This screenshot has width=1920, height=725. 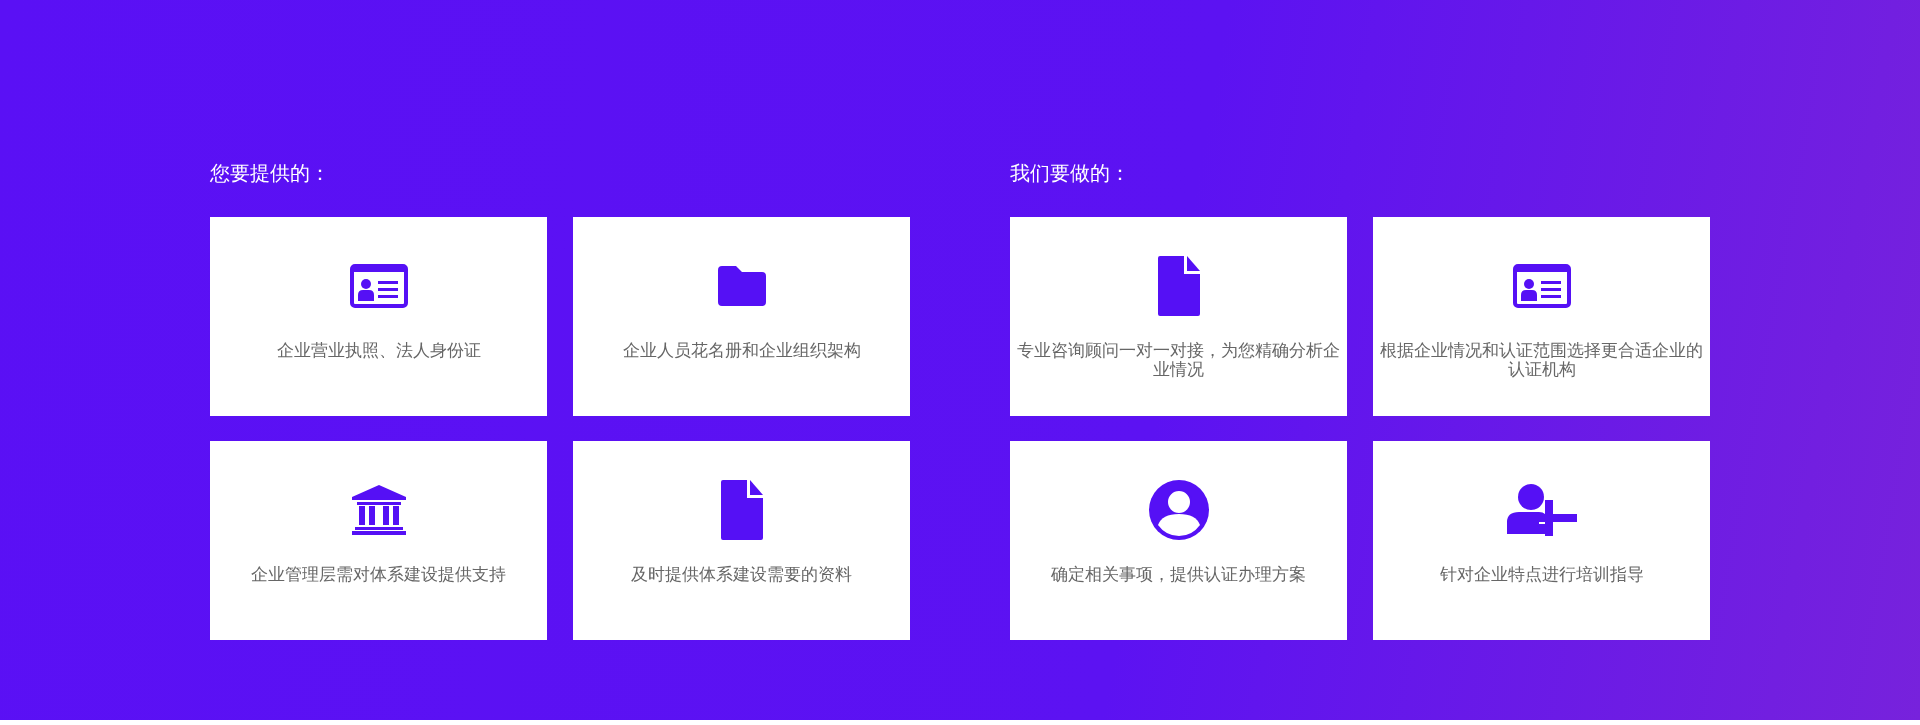 What do you see at coordinates (270, 173) in the screenshot?
I see `section-heading: 您要提供的：` at bounding box center [270, 173].